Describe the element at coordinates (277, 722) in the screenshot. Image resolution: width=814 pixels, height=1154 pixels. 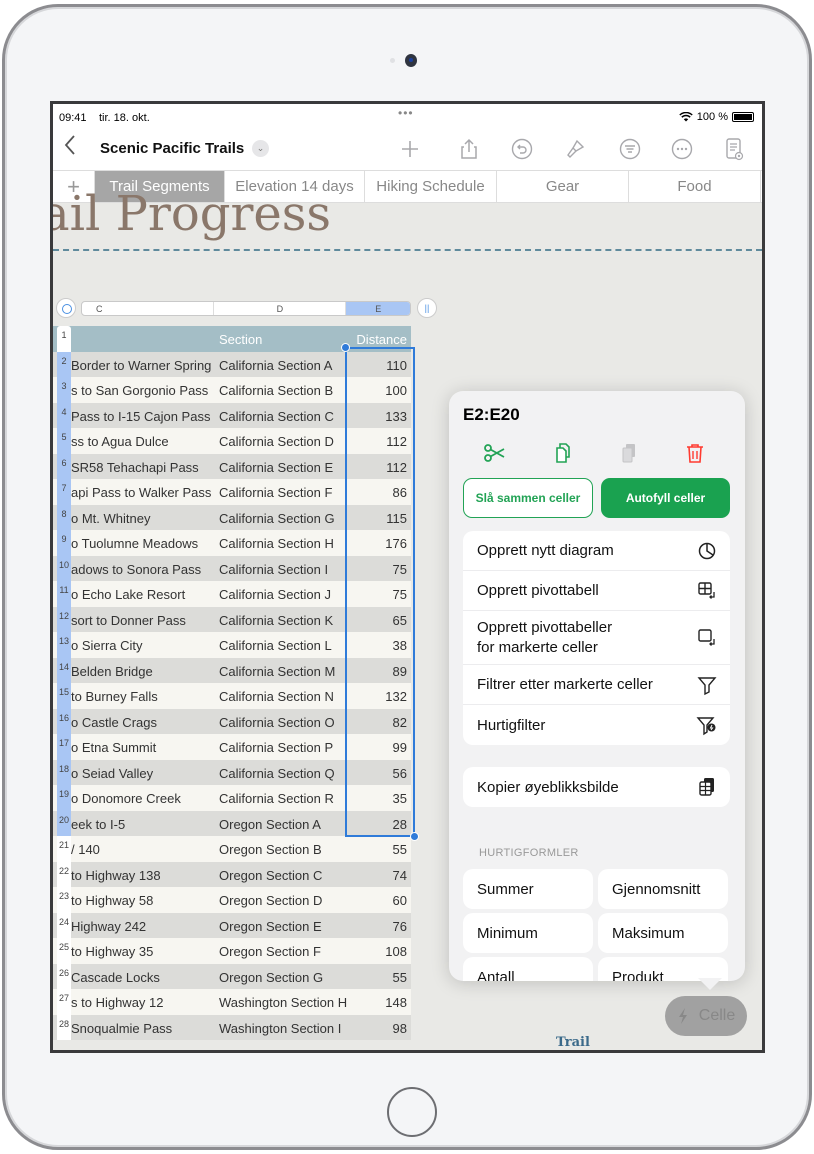
I see `cell-section: California Section O` at that location.